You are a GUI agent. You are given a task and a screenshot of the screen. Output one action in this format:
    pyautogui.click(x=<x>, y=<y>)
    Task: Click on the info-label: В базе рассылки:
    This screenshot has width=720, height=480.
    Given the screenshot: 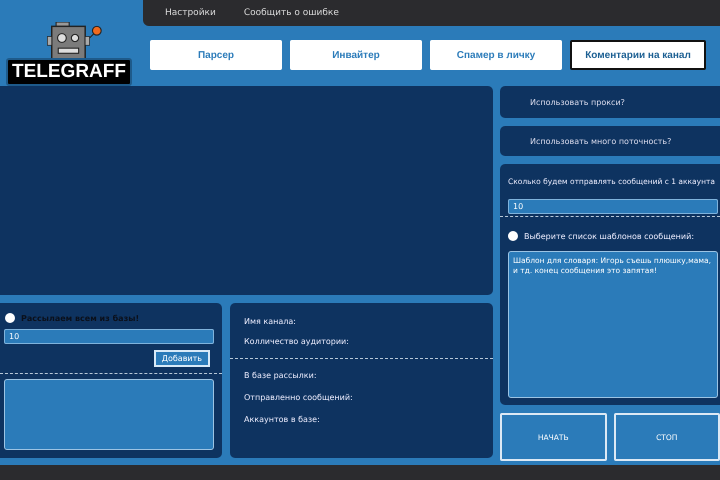 What is the action you would take?
    pyautogui.click(x=281, y=375)
    